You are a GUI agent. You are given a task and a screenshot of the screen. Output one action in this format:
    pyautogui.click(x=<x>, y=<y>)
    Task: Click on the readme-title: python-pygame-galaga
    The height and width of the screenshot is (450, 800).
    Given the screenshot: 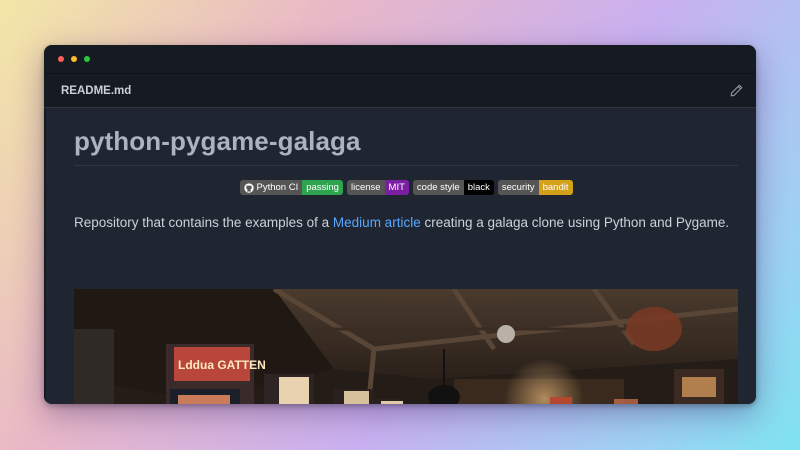 What is the action you would take?
    pyautogui.click(x=406, y=137)
    